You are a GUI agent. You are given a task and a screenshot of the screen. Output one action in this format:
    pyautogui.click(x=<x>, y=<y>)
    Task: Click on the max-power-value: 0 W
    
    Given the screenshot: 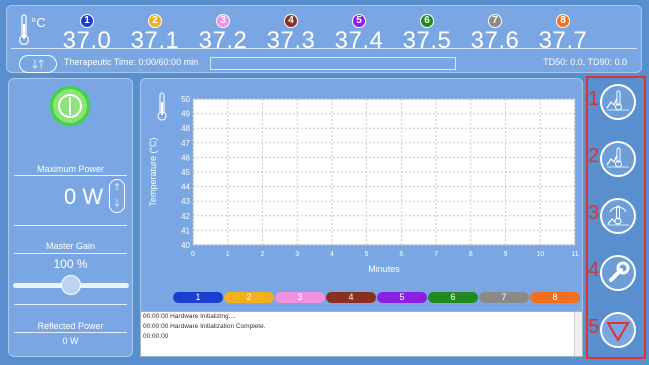 What is the action you would take?
    pyautogui.click(x=84, y=196)
    